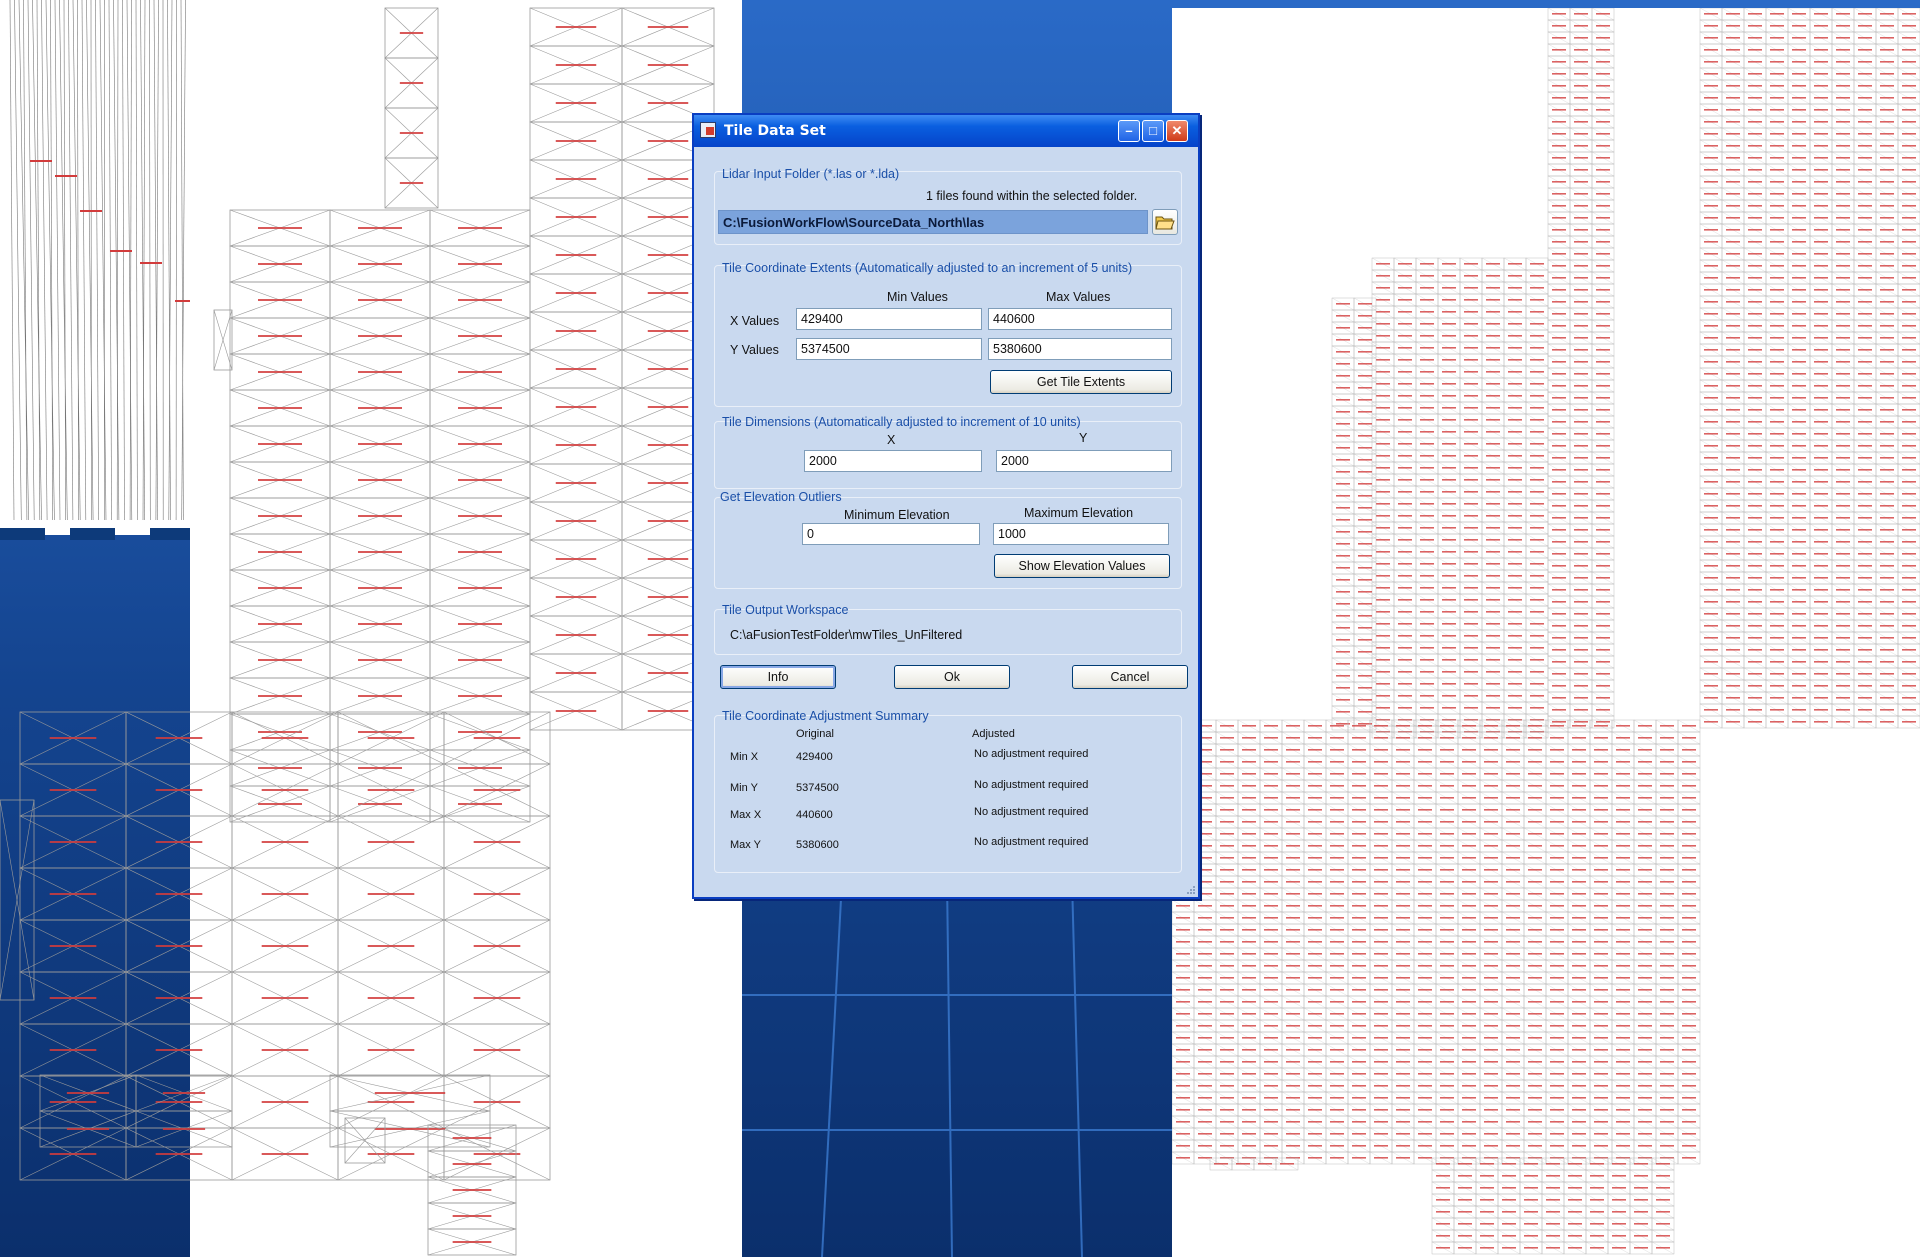  What do you see at coordinates (893, 461) in the screenshot?
I see `tile-x-size-field: 2000` at bounding box center [893, 461].